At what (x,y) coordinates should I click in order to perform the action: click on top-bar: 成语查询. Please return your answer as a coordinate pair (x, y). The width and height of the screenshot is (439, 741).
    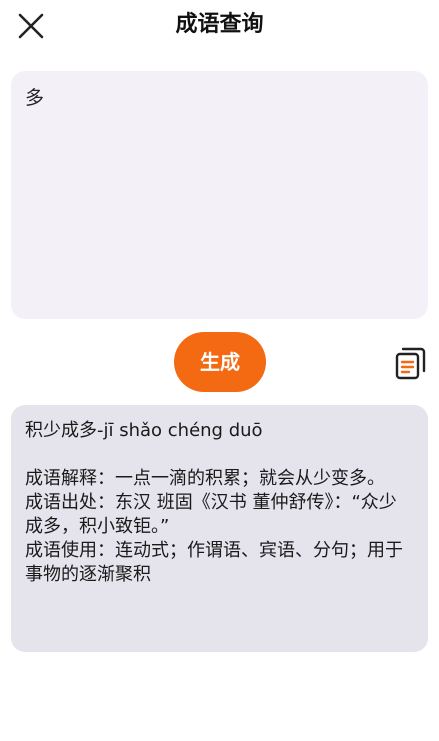
    Looking at the image, I should click on (219, 26).